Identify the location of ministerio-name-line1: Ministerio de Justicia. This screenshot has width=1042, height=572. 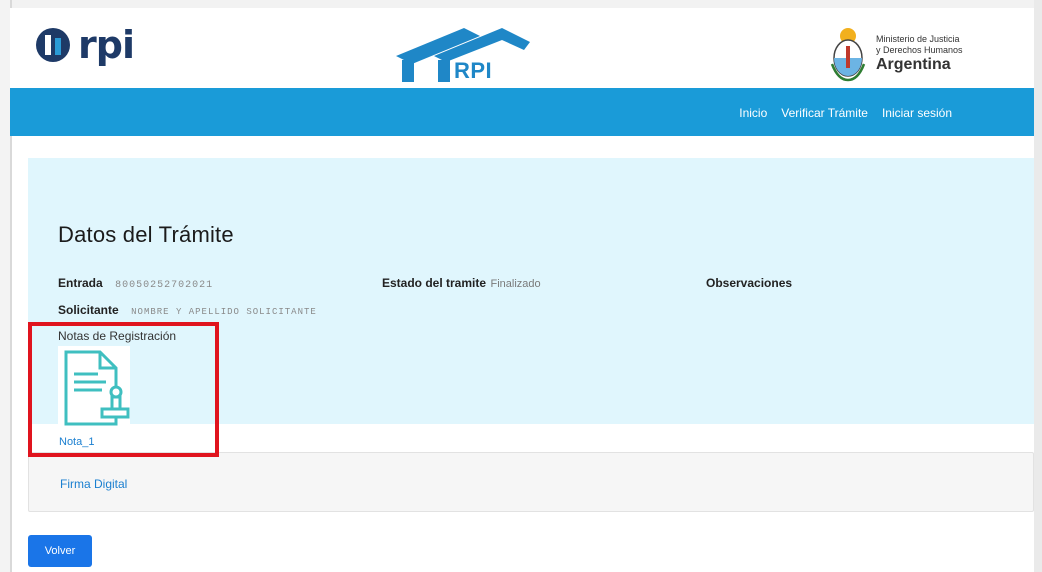
(918, 39).